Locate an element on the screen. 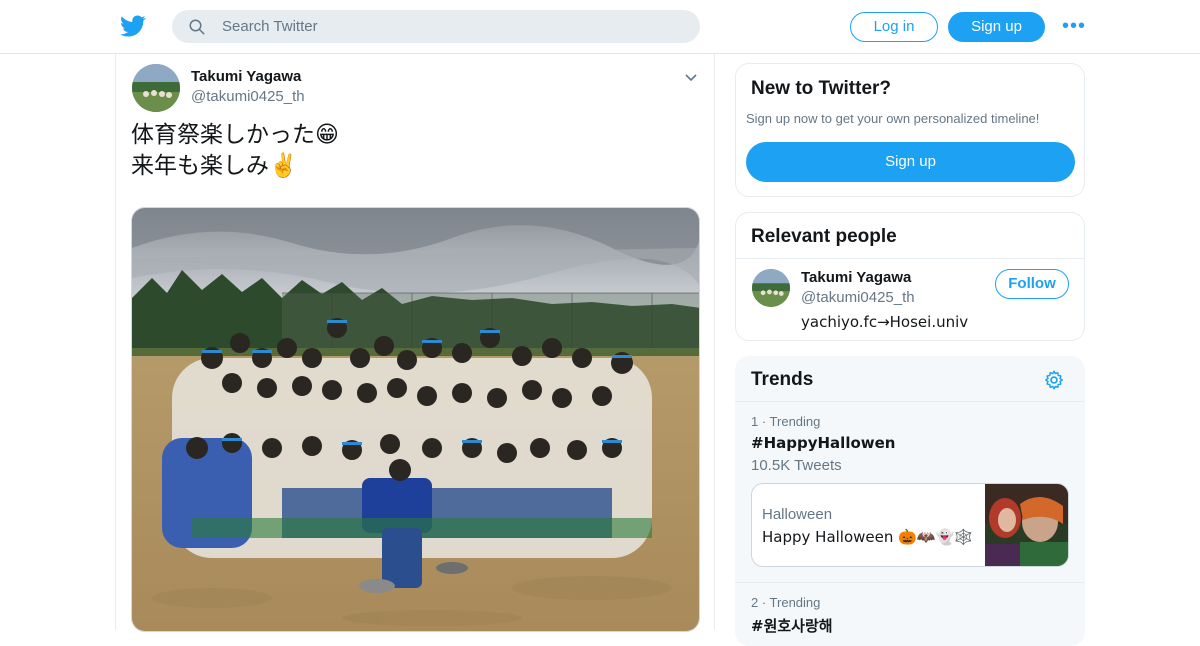 The width and height of the screenshot is (1200, 646). tweet-author-handle: @takumi0425_th is located at coordinates (248, 96).